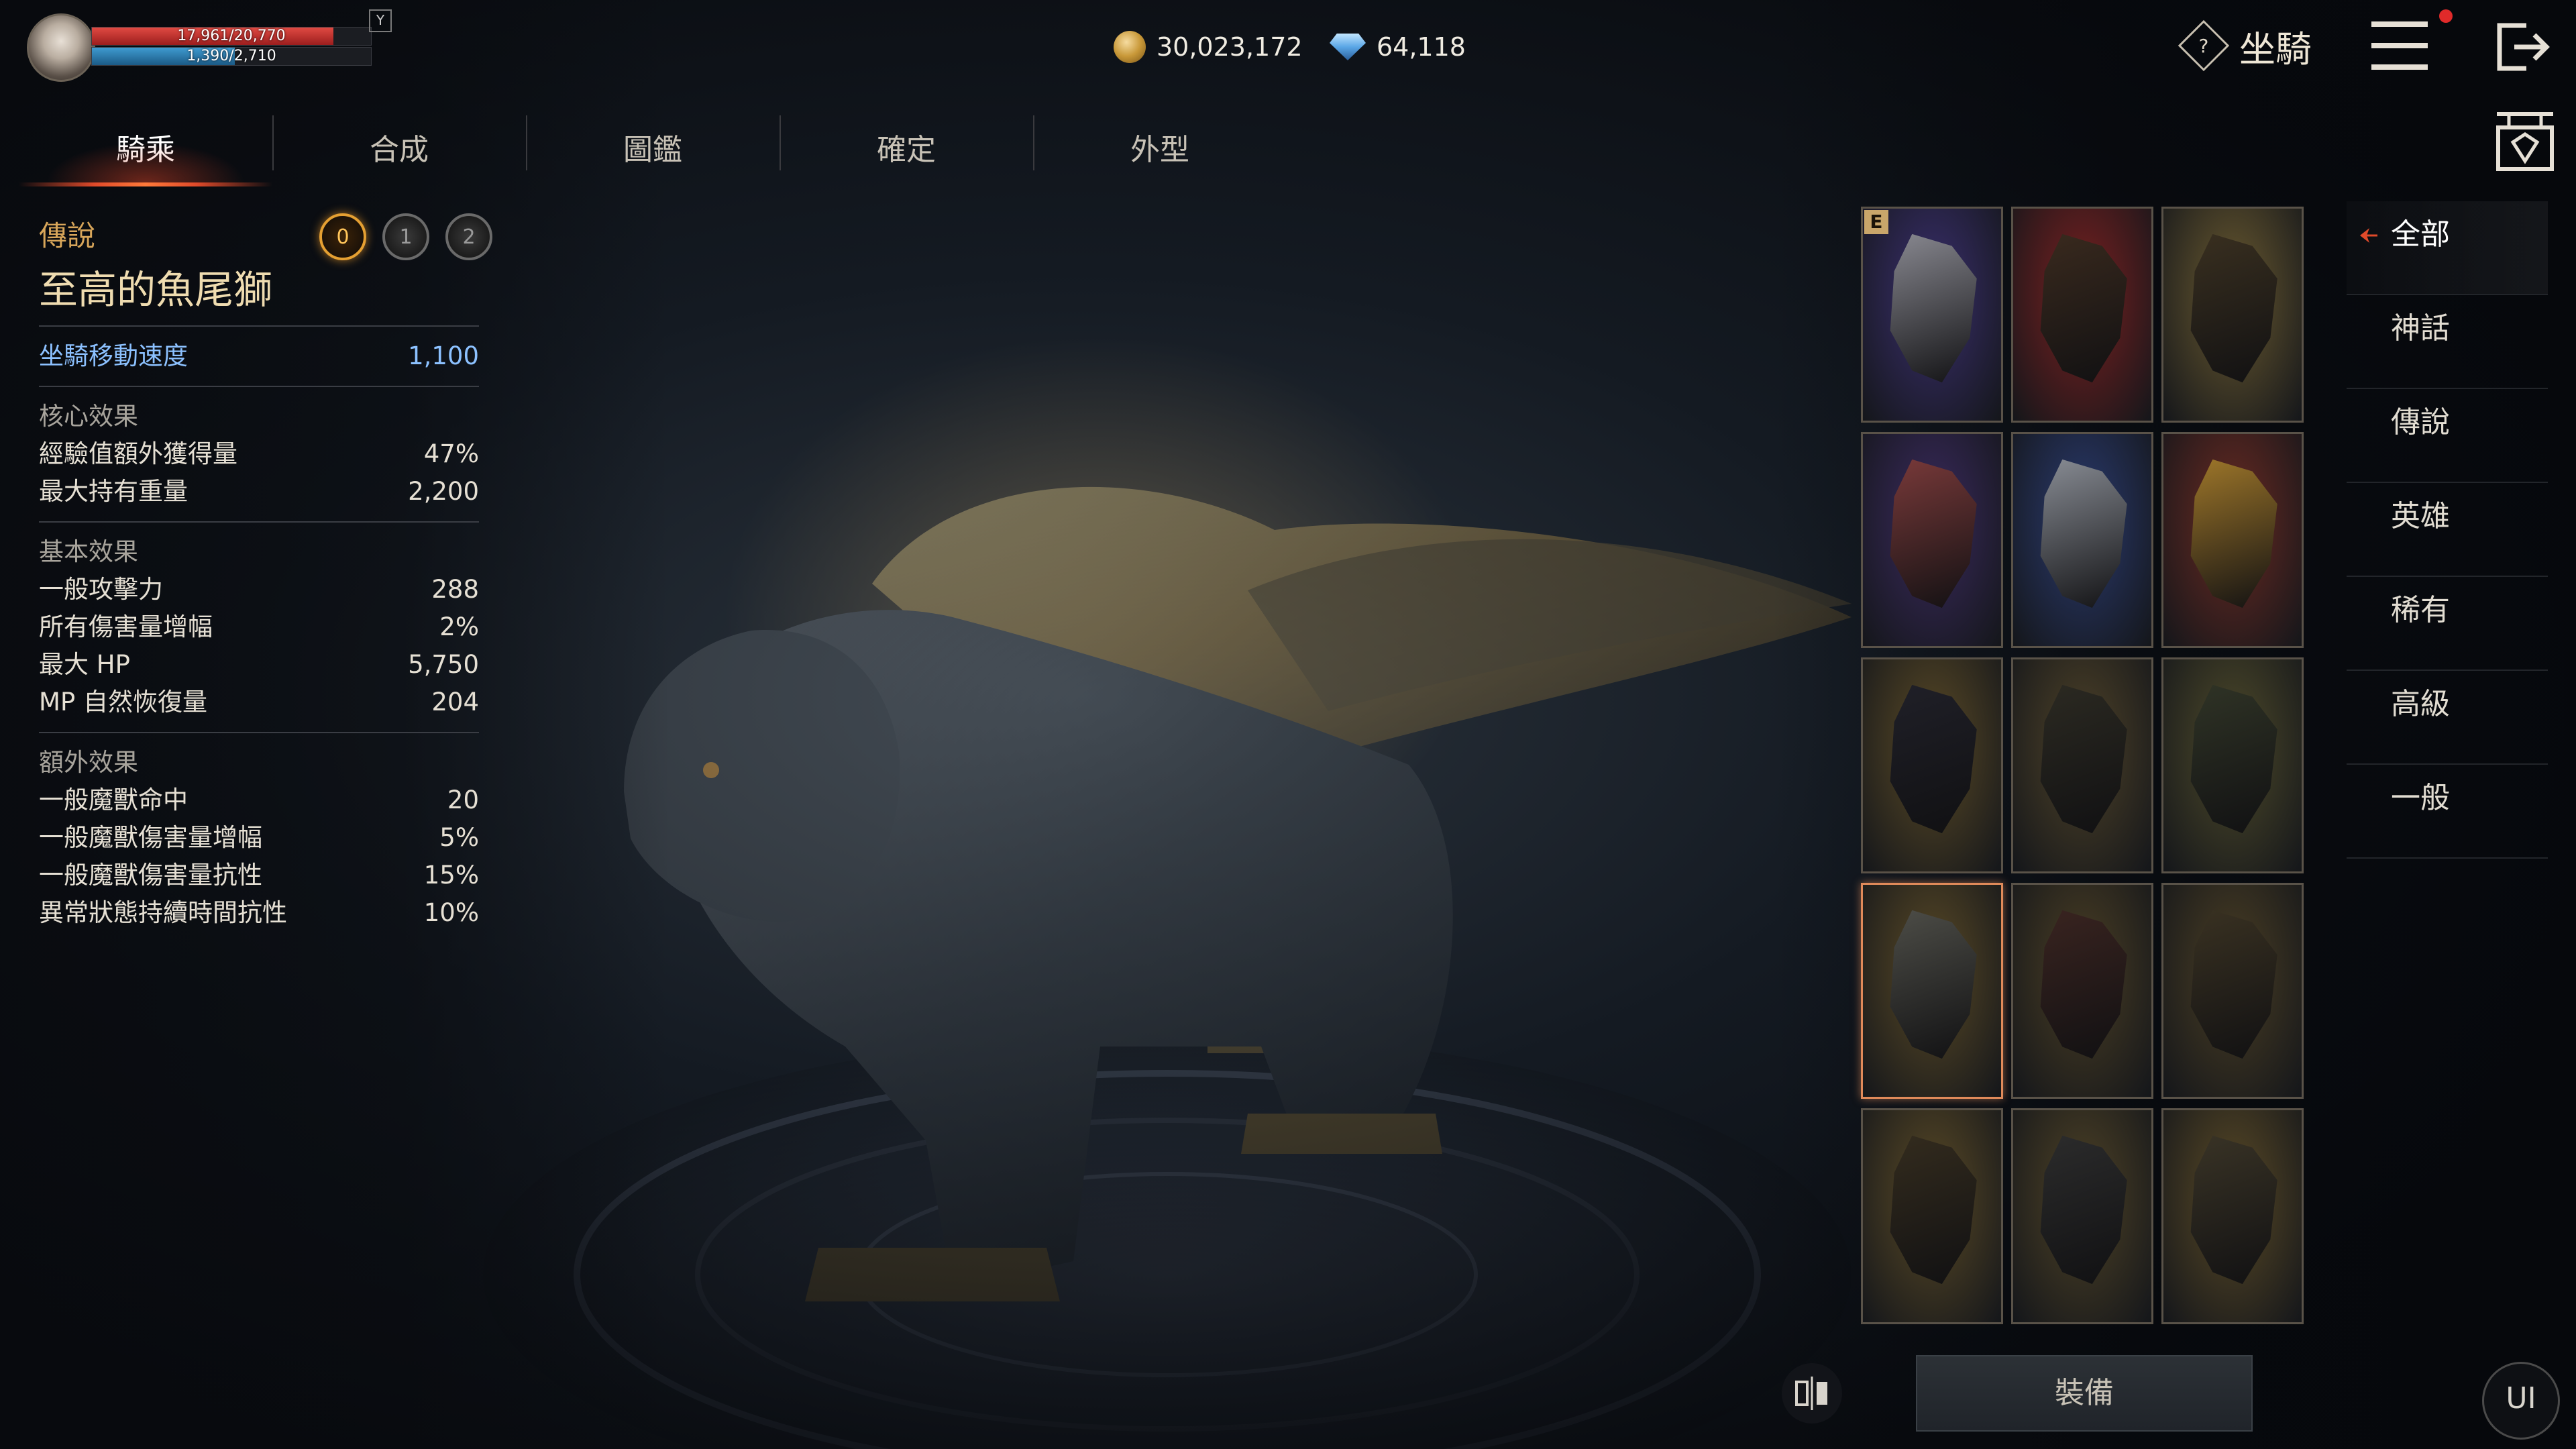 Image resolution: width=2576 pixels, height=1449 pixels. I want to click on tab-confirm: 確定, so click(906, 150).